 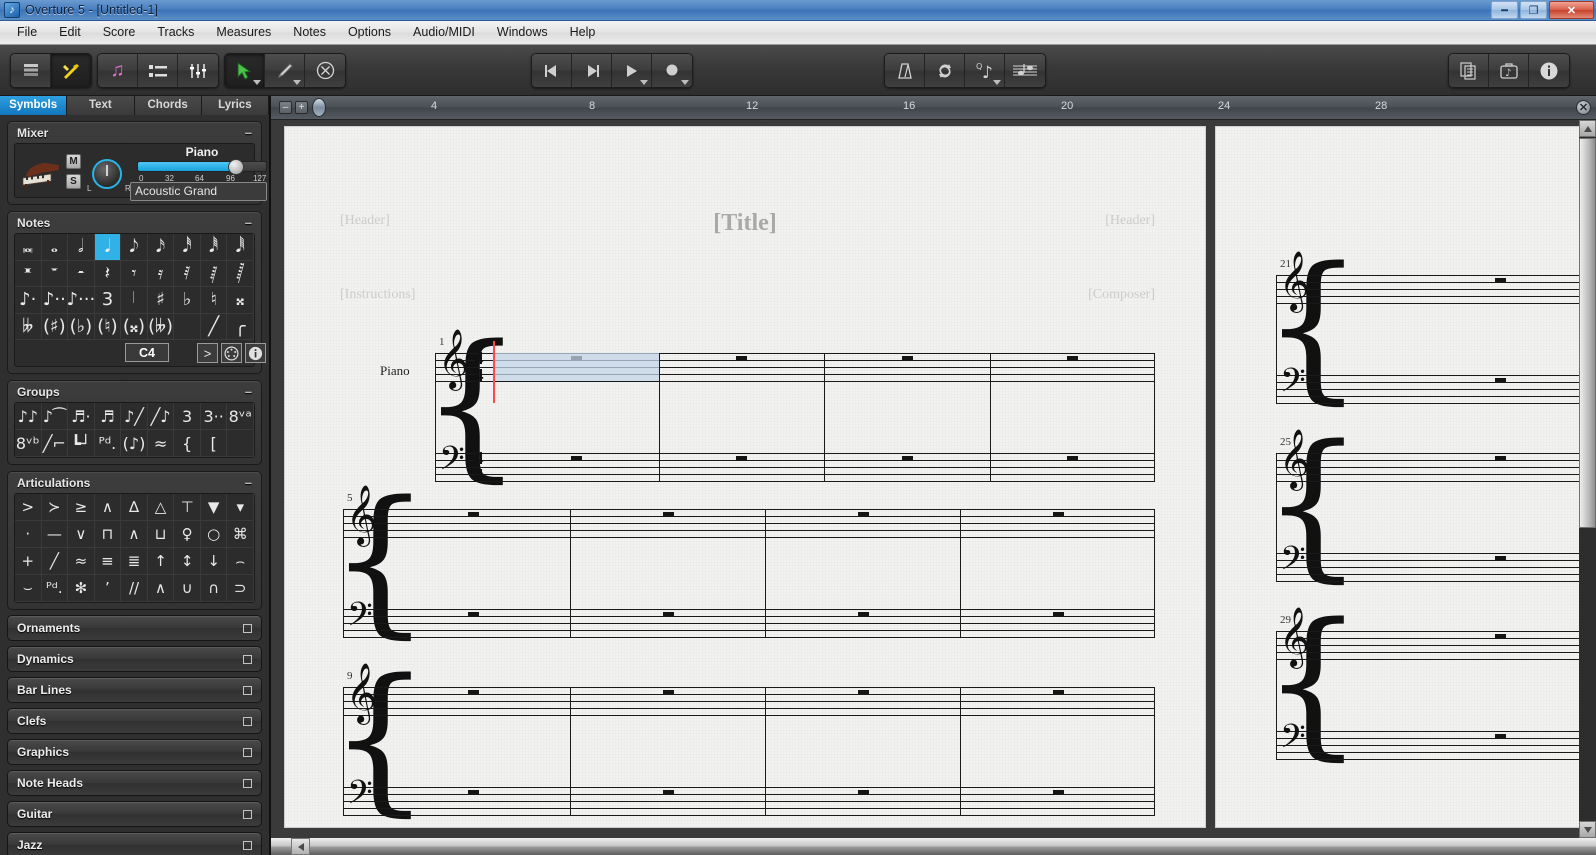 I want to click on section-dynamics: Dynamics, so click(x=134, y=659).